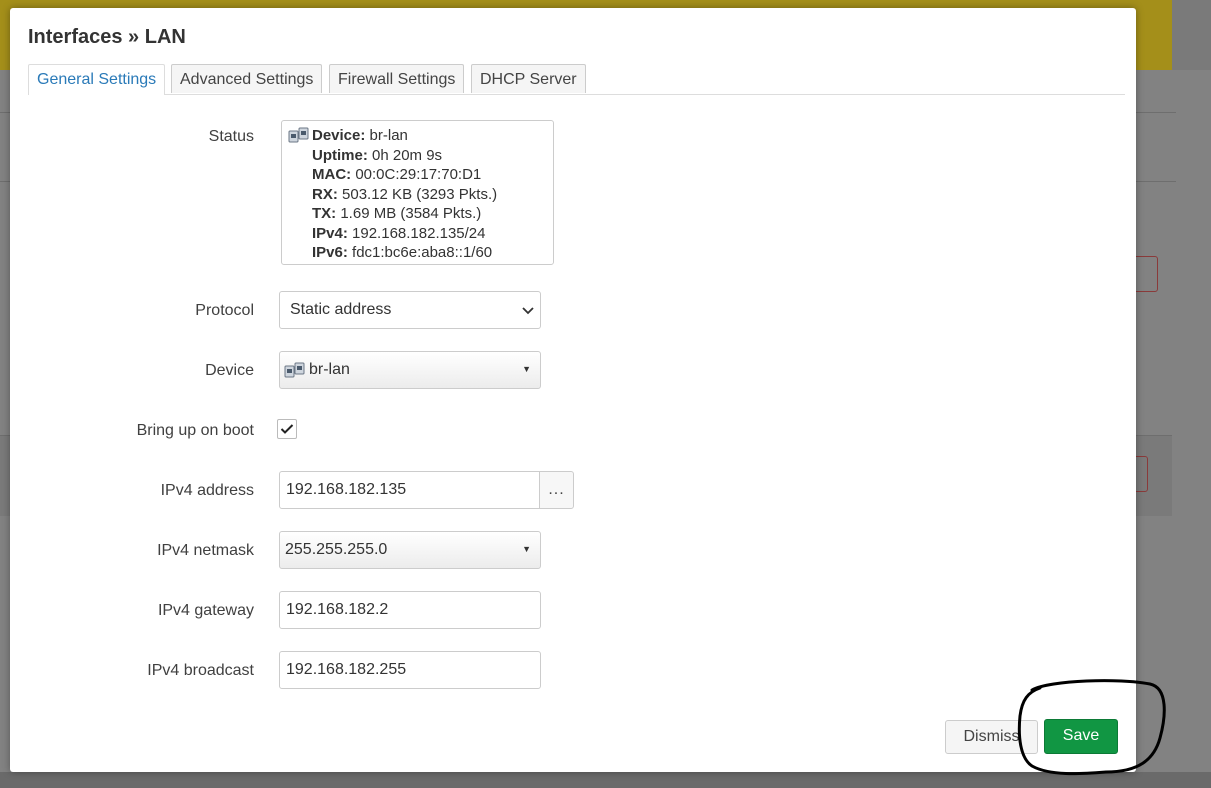 Image resolution: width=1211 pixels, height=788 pixels. I want to click on checkmark-icon, so click(287, 429).